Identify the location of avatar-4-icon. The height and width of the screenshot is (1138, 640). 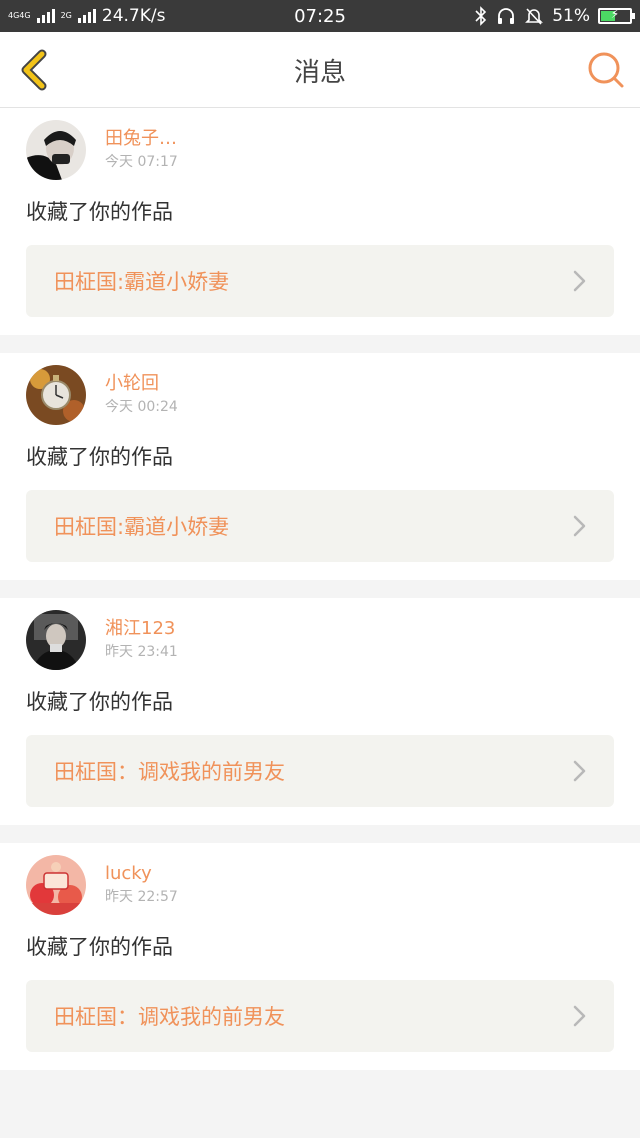
(56, 885).